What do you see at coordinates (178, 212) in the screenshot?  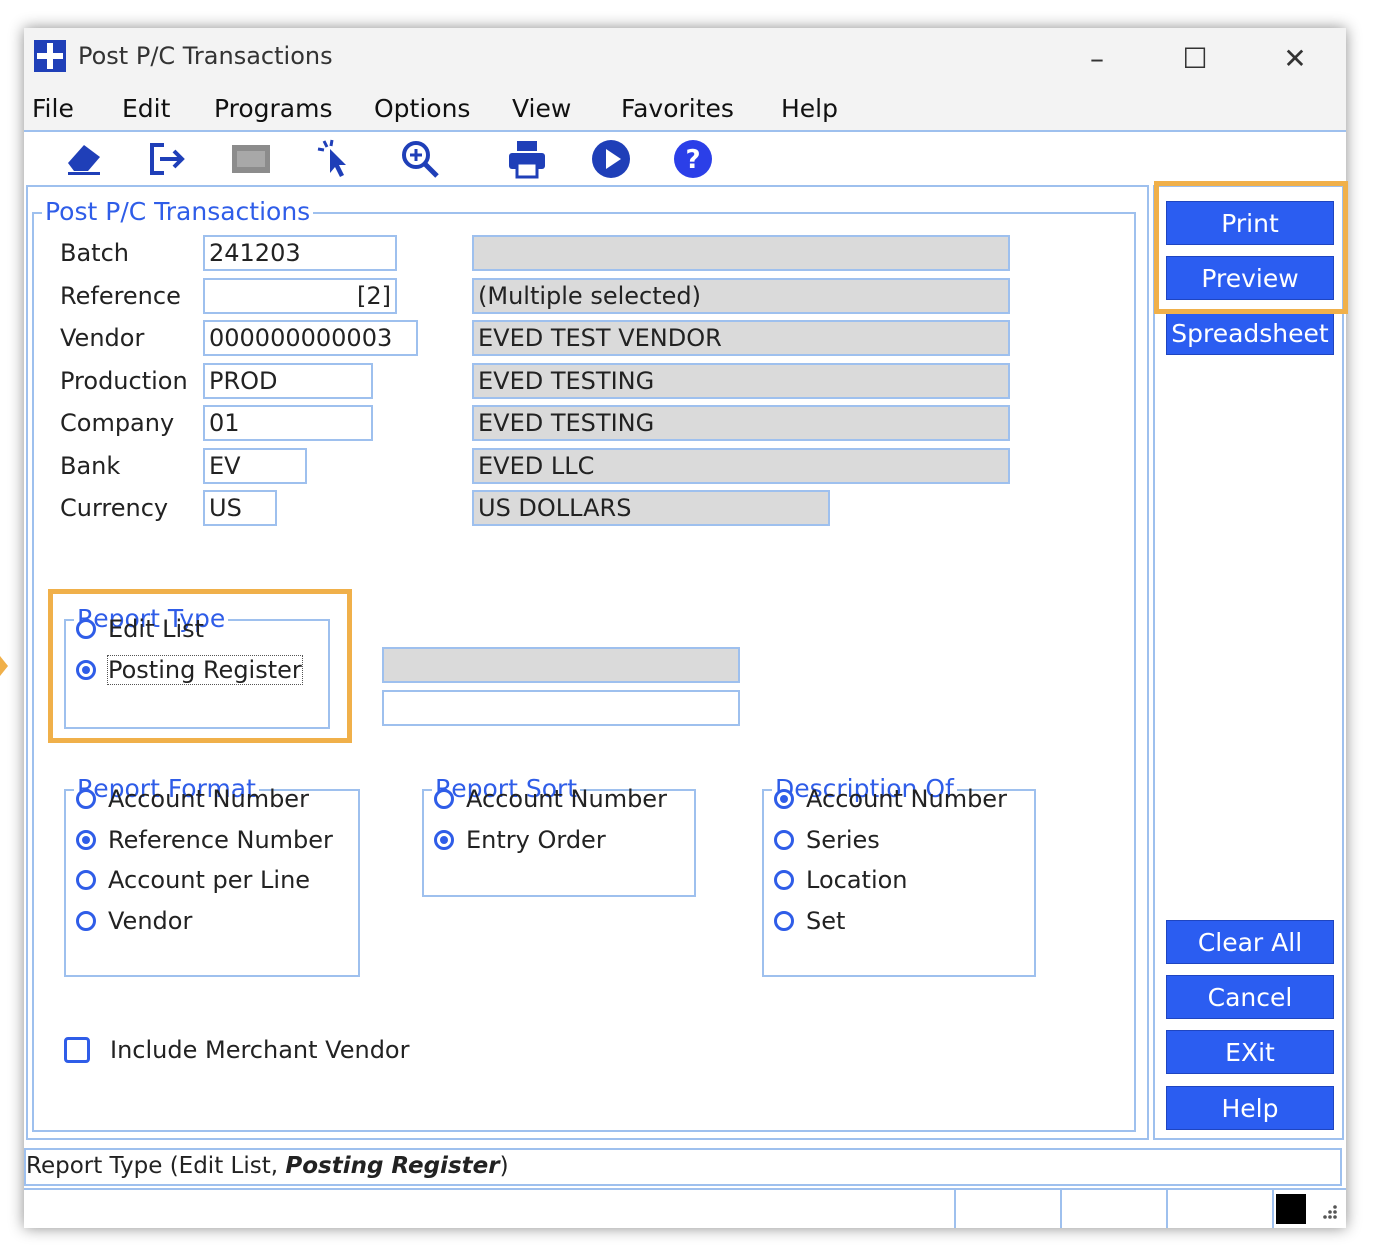 I see `post-transactions-title: Post P/C Transactions` at bounding box center [178, 212].